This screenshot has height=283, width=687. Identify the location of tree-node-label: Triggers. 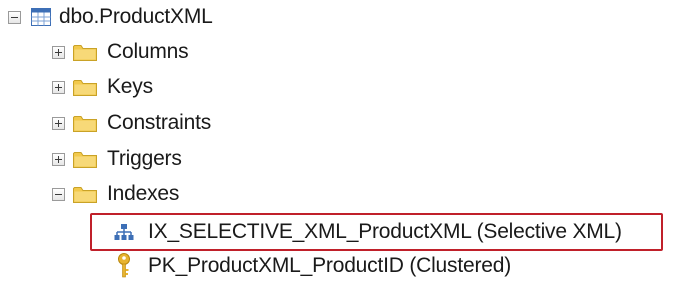
(144, 158).